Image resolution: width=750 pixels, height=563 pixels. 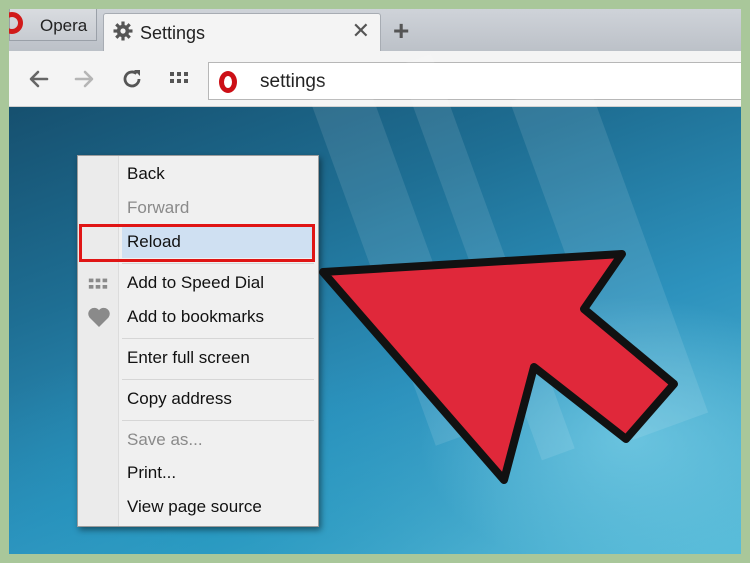 I want to click on tab-strip: Opera Settings ✕ +, so click(x=375, y=30).